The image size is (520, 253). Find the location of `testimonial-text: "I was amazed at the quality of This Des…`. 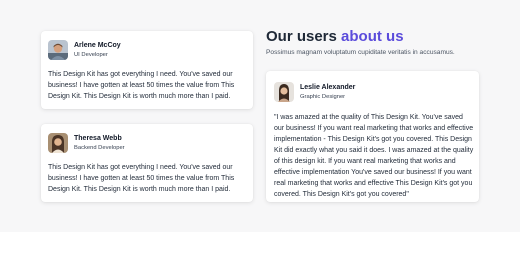

testimonial-text: "I was amazed at the quality of This Des… is located at coordinates (374, 156).